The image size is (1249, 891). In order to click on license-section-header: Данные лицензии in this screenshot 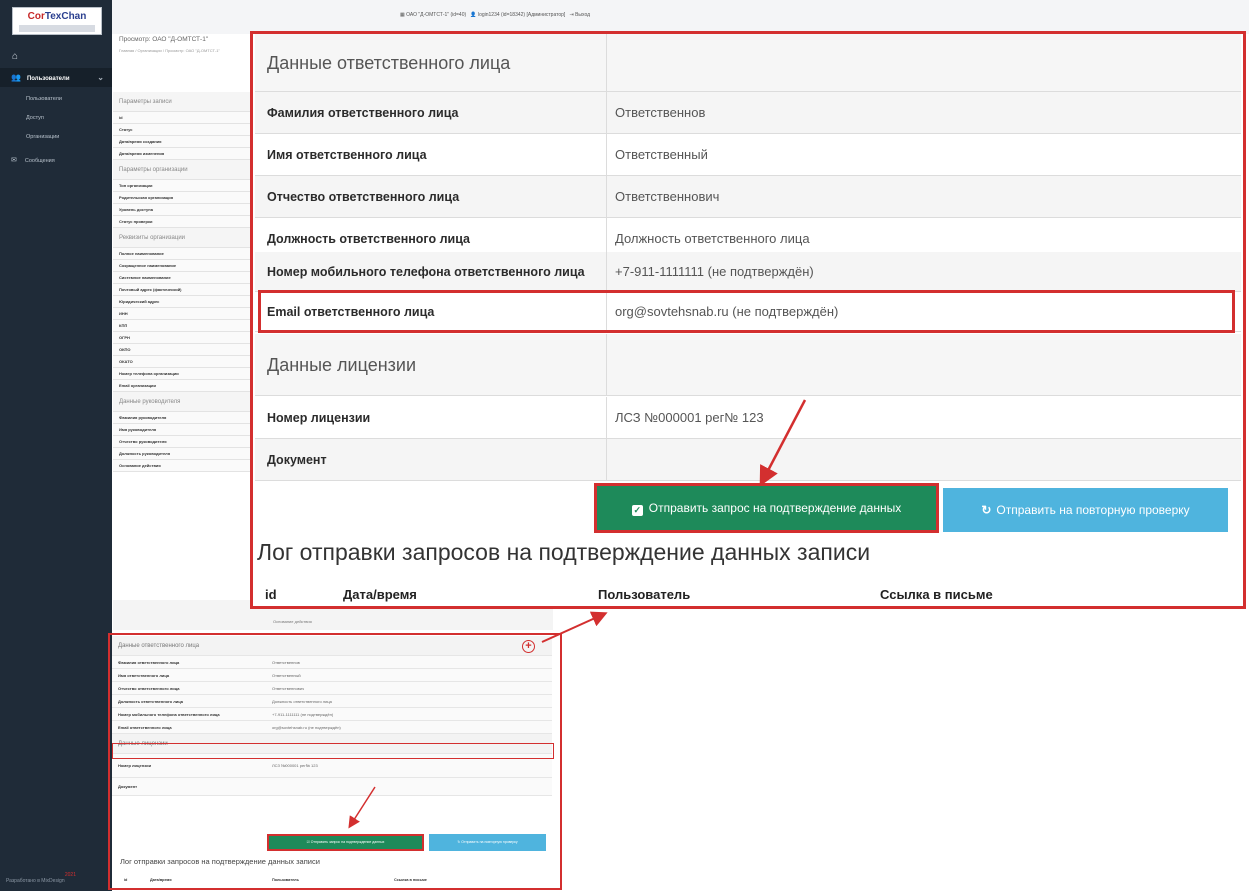, I will do `click(748, 365)`.